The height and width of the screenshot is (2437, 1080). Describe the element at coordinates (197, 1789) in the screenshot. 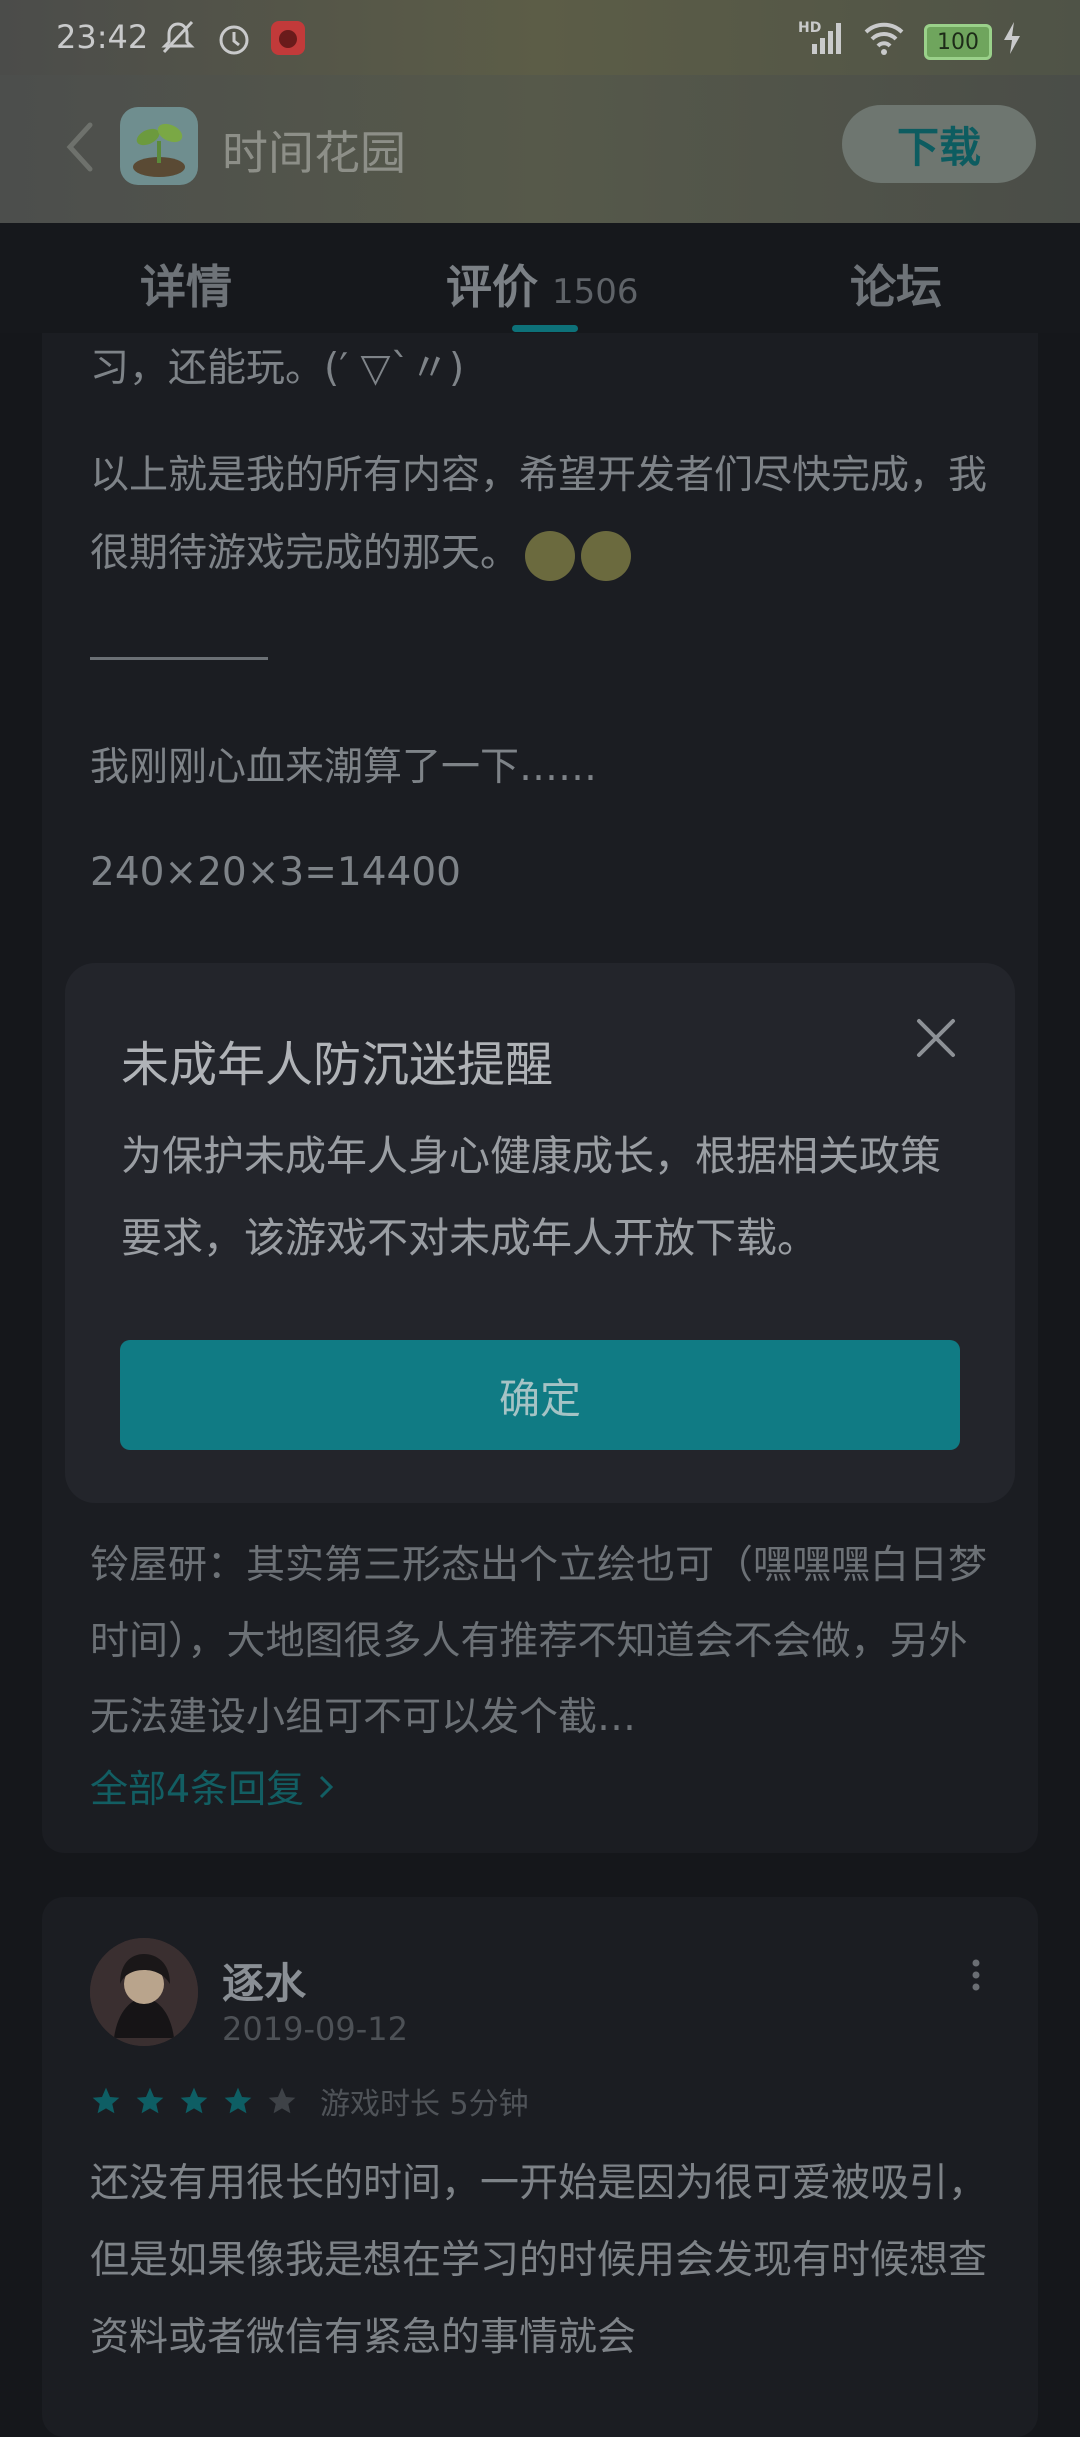

I see `all-replies-label: 全部4条回复` at that location.